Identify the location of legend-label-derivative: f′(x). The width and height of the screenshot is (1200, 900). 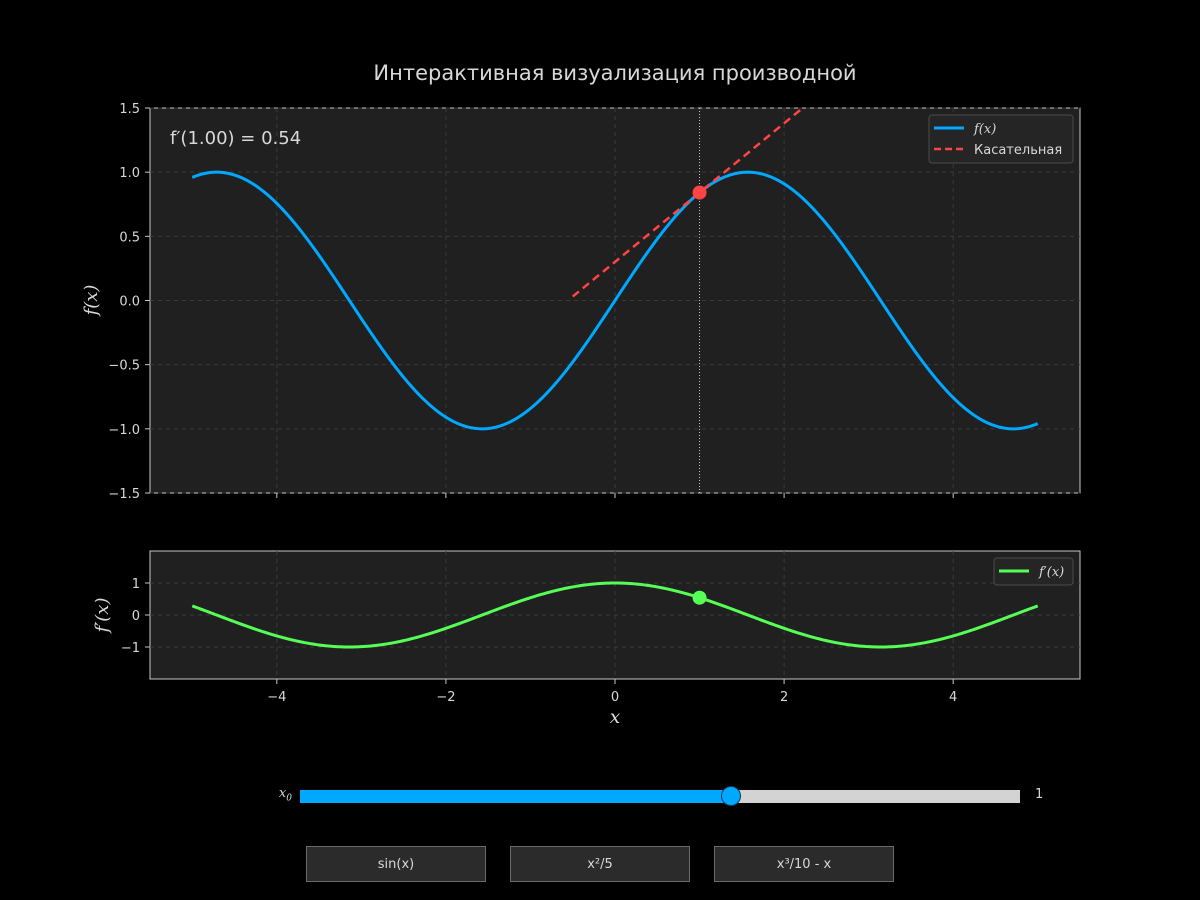
(1051, 572).